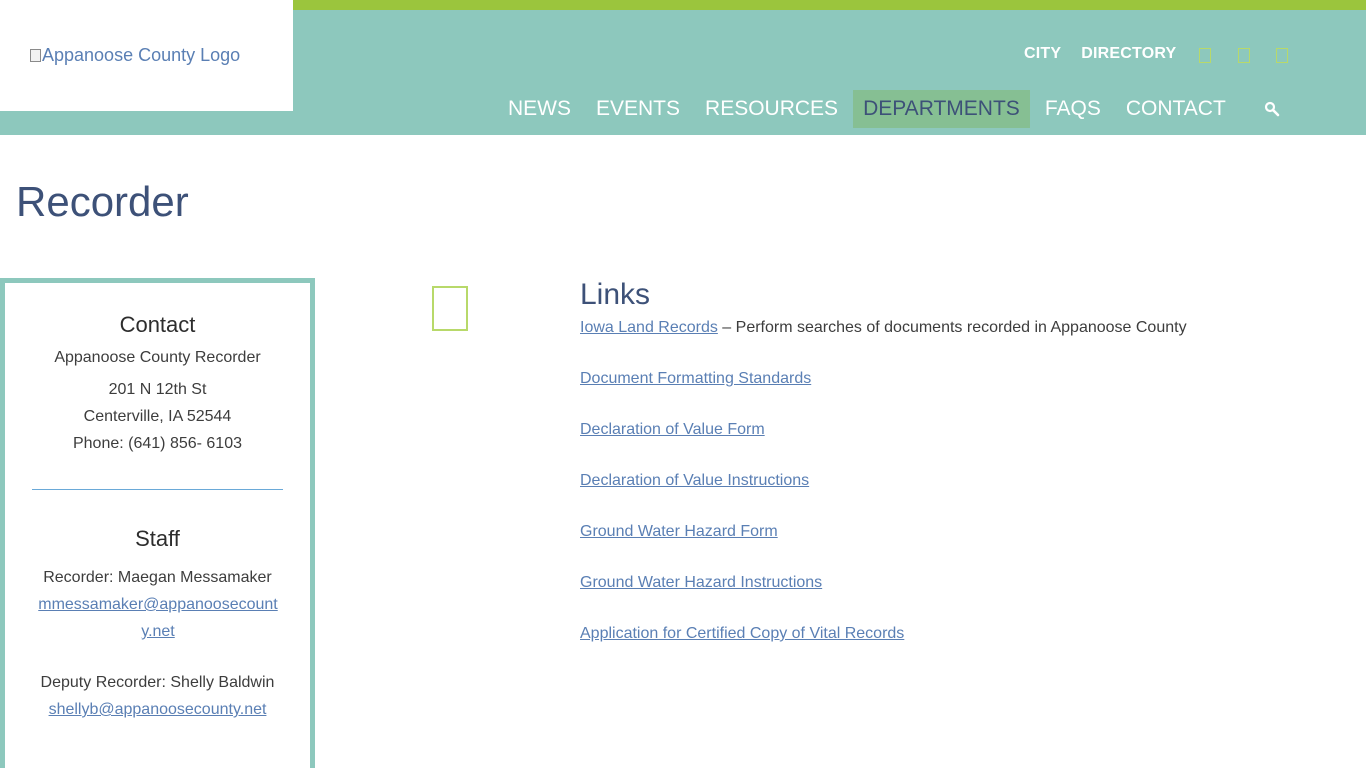 This screenshot has height=768, width=1366. Describe the element at coordinates (960, 430) in the screenshot. I see `list-item: Declaration of Value Form` at that location.